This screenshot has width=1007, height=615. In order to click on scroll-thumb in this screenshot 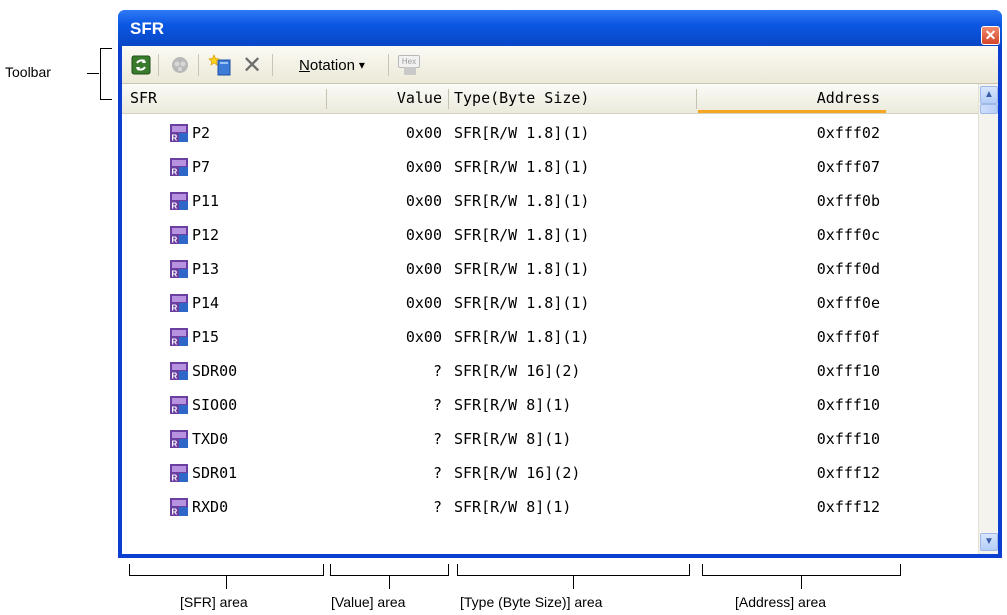, I will do `click(989, 109)`.